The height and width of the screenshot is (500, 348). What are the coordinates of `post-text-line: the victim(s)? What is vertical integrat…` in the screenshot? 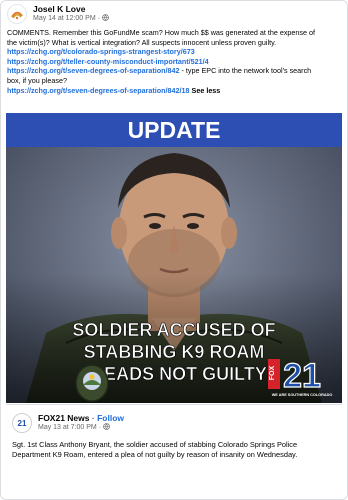 It's located at (142, 42).